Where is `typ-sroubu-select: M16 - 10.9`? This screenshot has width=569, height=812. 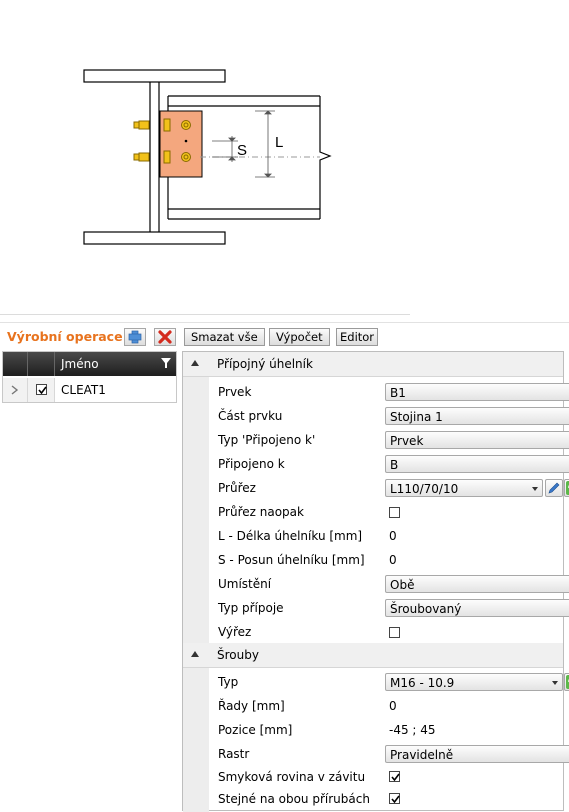 typ-sroubu-select: M16 - 10.9 is located at coordinates (474, 682).